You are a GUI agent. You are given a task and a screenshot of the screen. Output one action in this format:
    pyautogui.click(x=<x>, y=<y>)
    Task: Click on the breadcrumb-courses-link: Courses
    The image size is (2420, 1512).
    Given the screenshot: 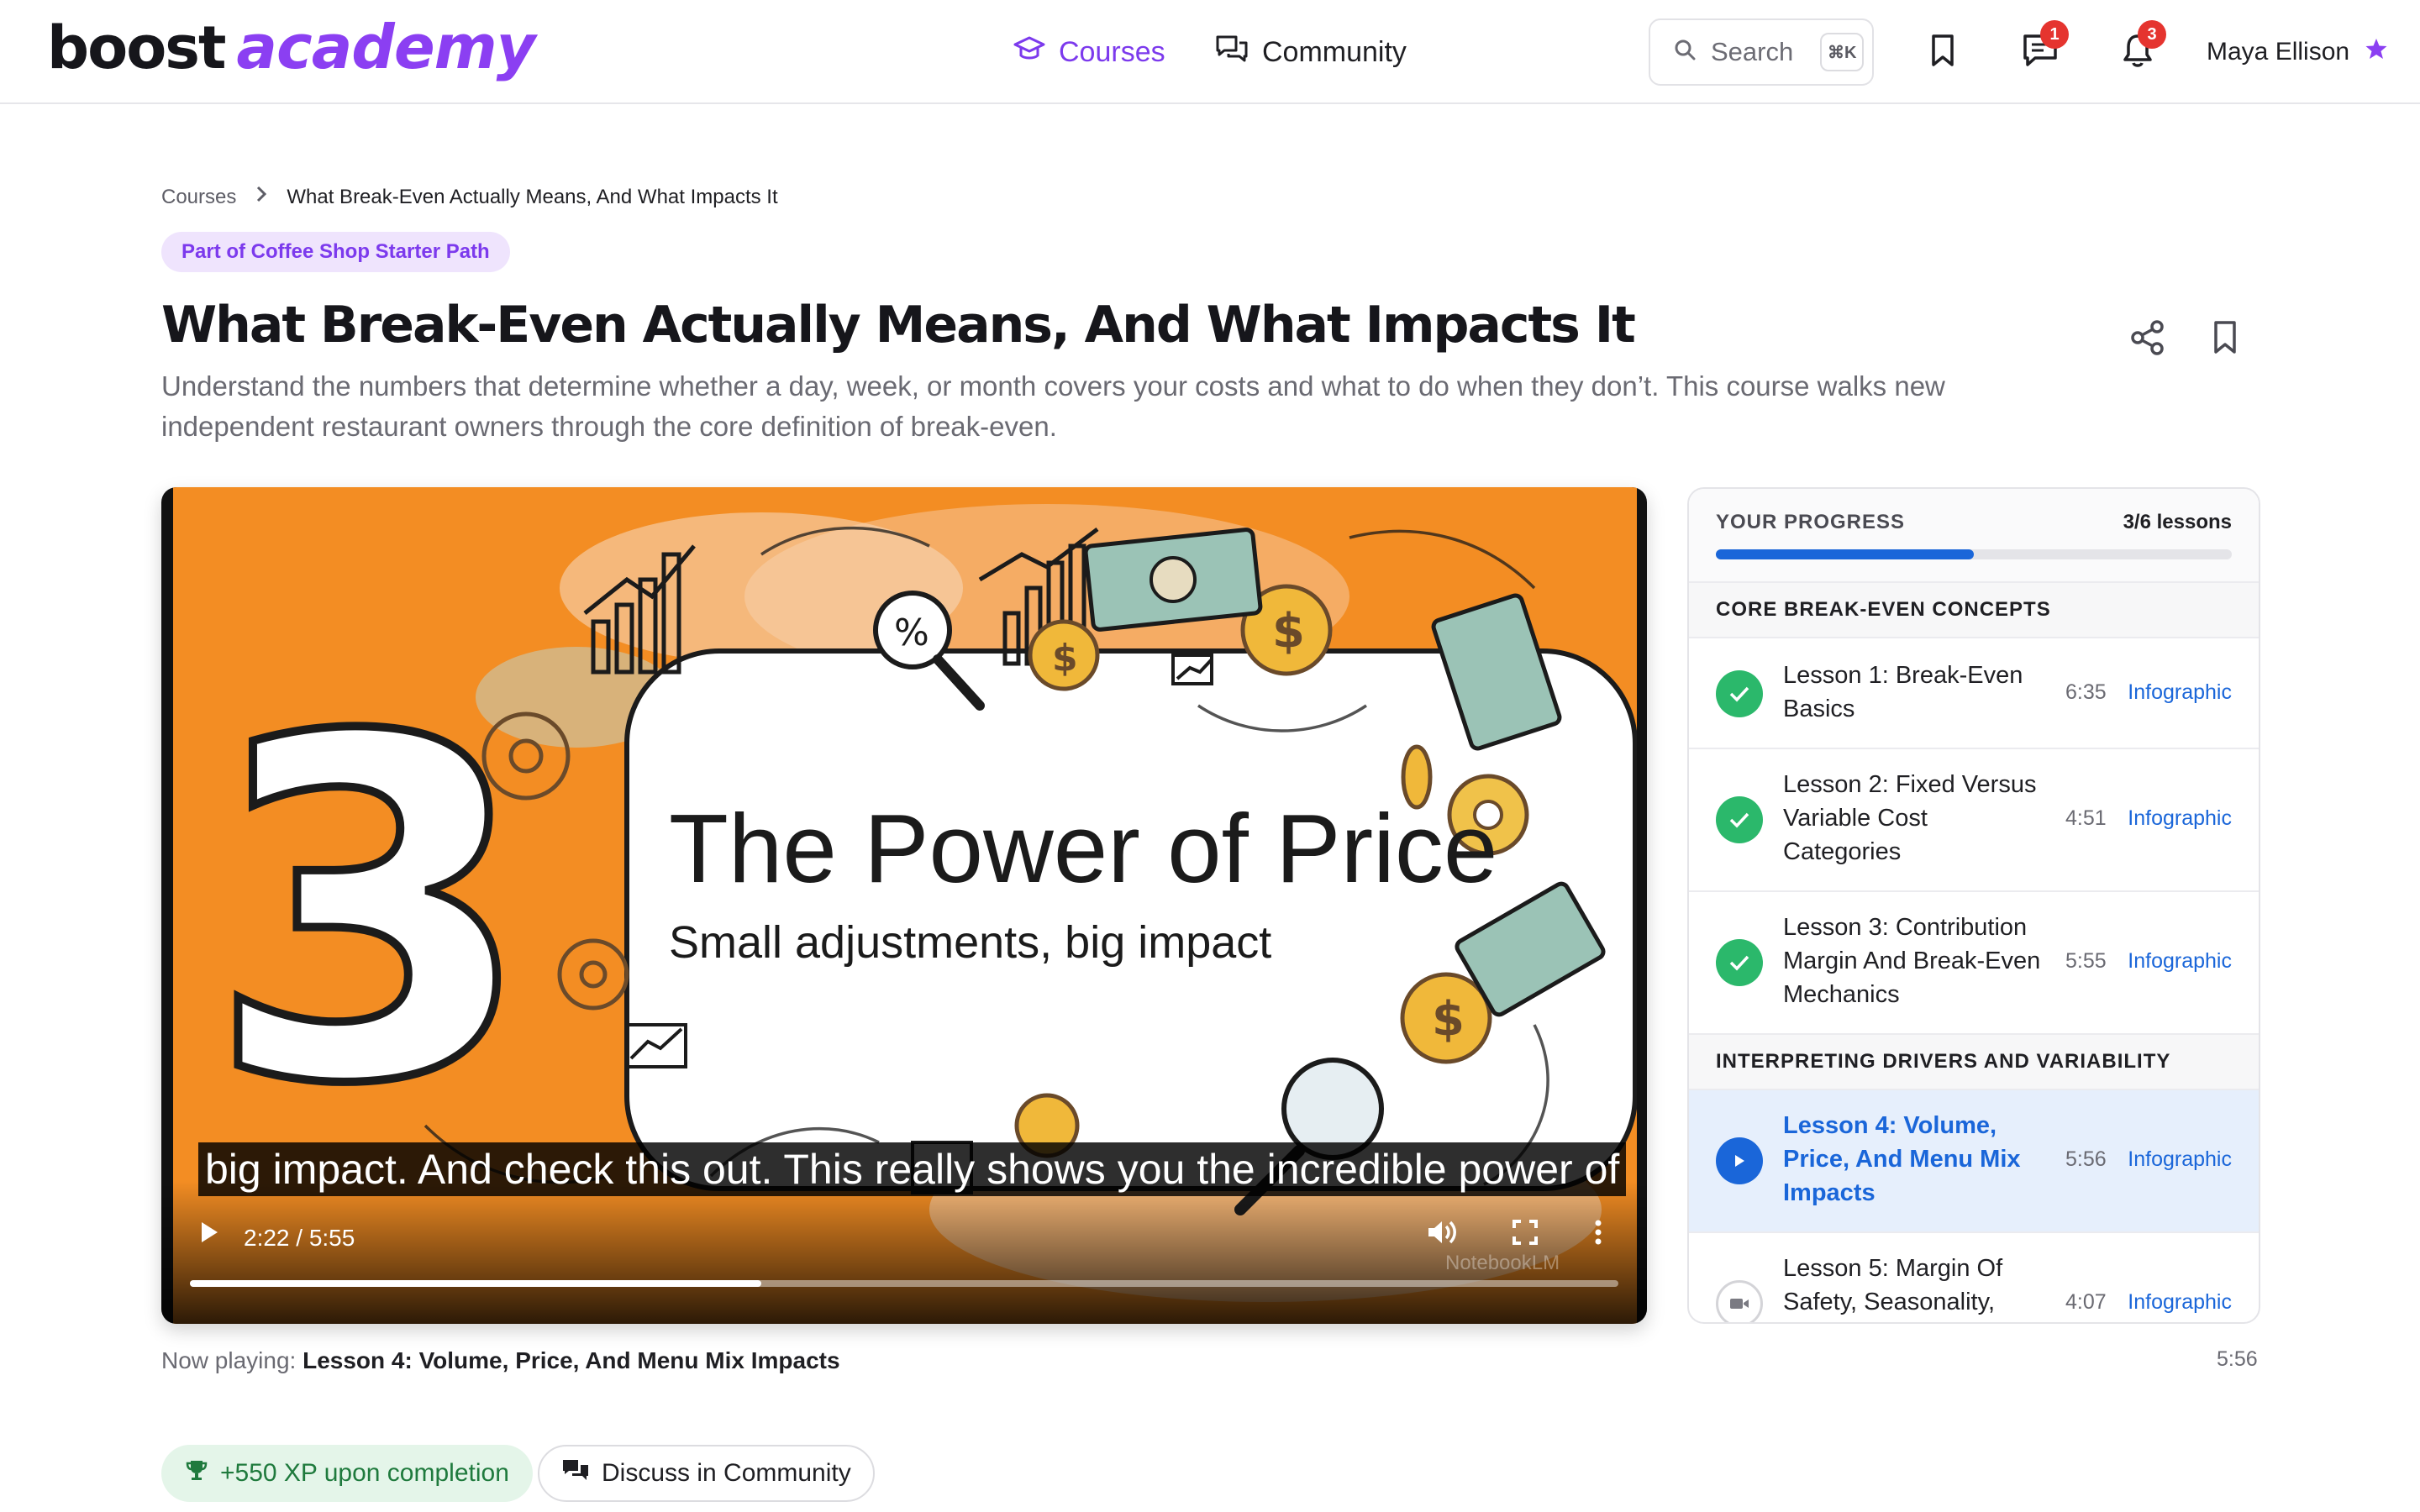 What is the action you would take?
    pyautogui.click(x=199, y=197)
    